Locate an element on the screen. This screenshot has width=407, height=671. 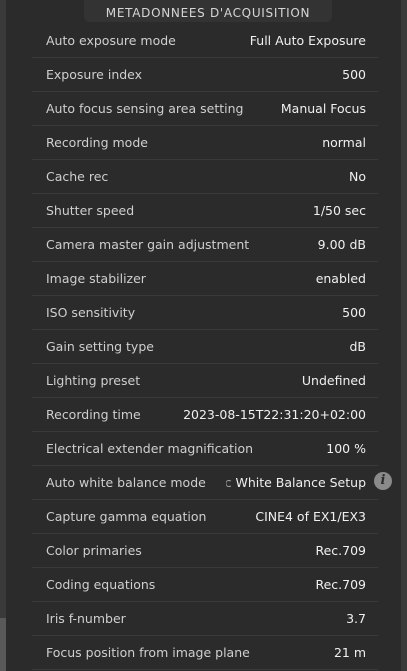
metadata-row-focus-position: Focus position from image plane 21 m is located at coordinates (205, 653).